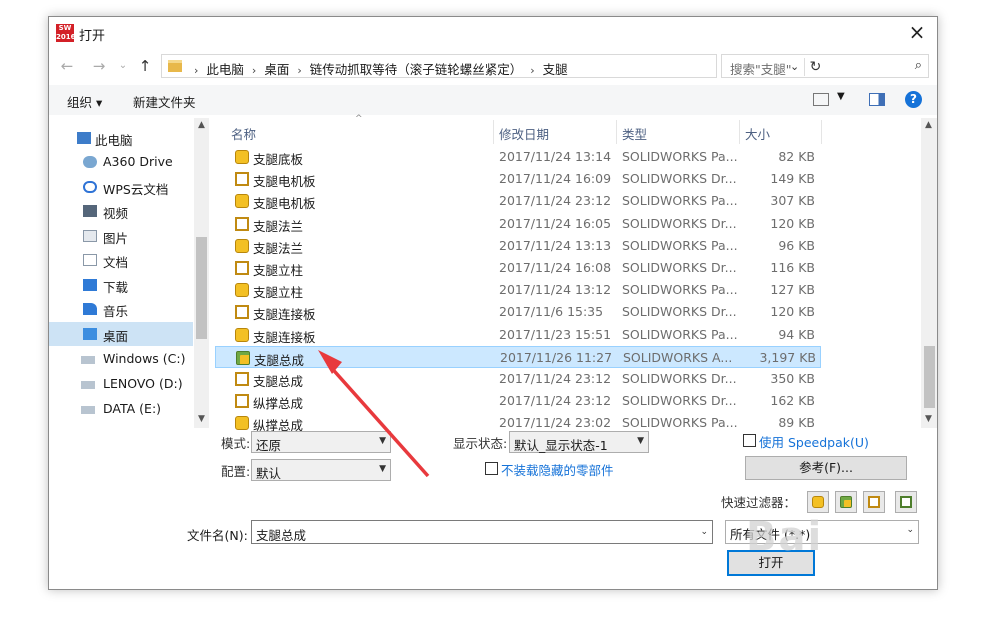  What do you see at coordinates (321, 470) in the screenshot?
I see `config-select: 默认 ▼` at bounding box center [321, 470].